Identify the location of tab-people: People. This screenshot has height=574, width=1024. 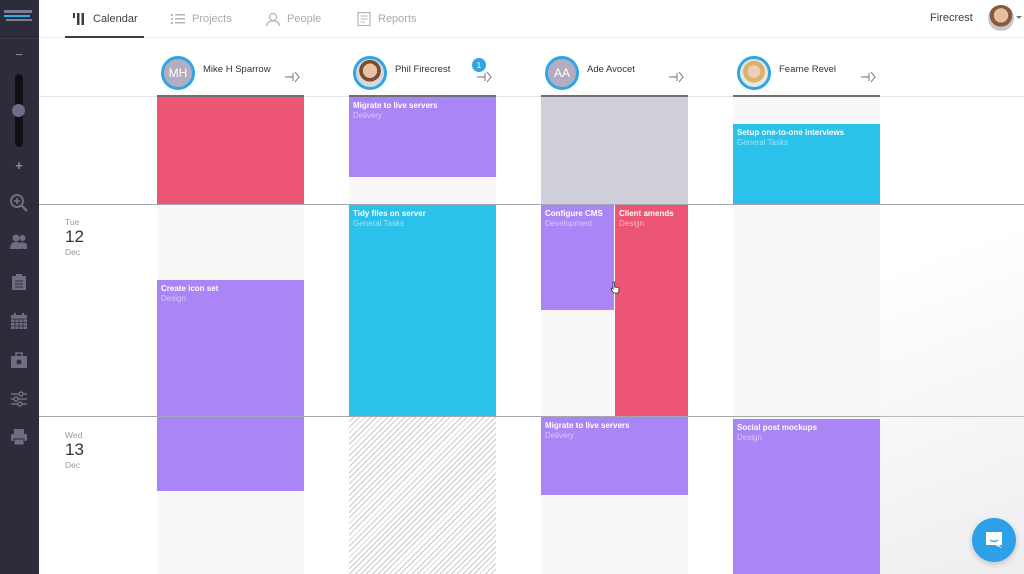
(293, 19).